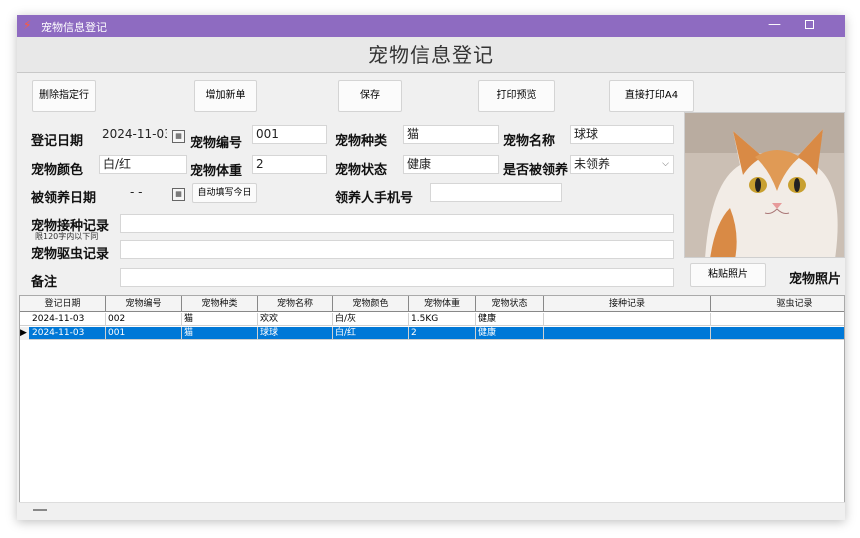  I want to click on lightning-icon: ⚡, so click(27, 25).